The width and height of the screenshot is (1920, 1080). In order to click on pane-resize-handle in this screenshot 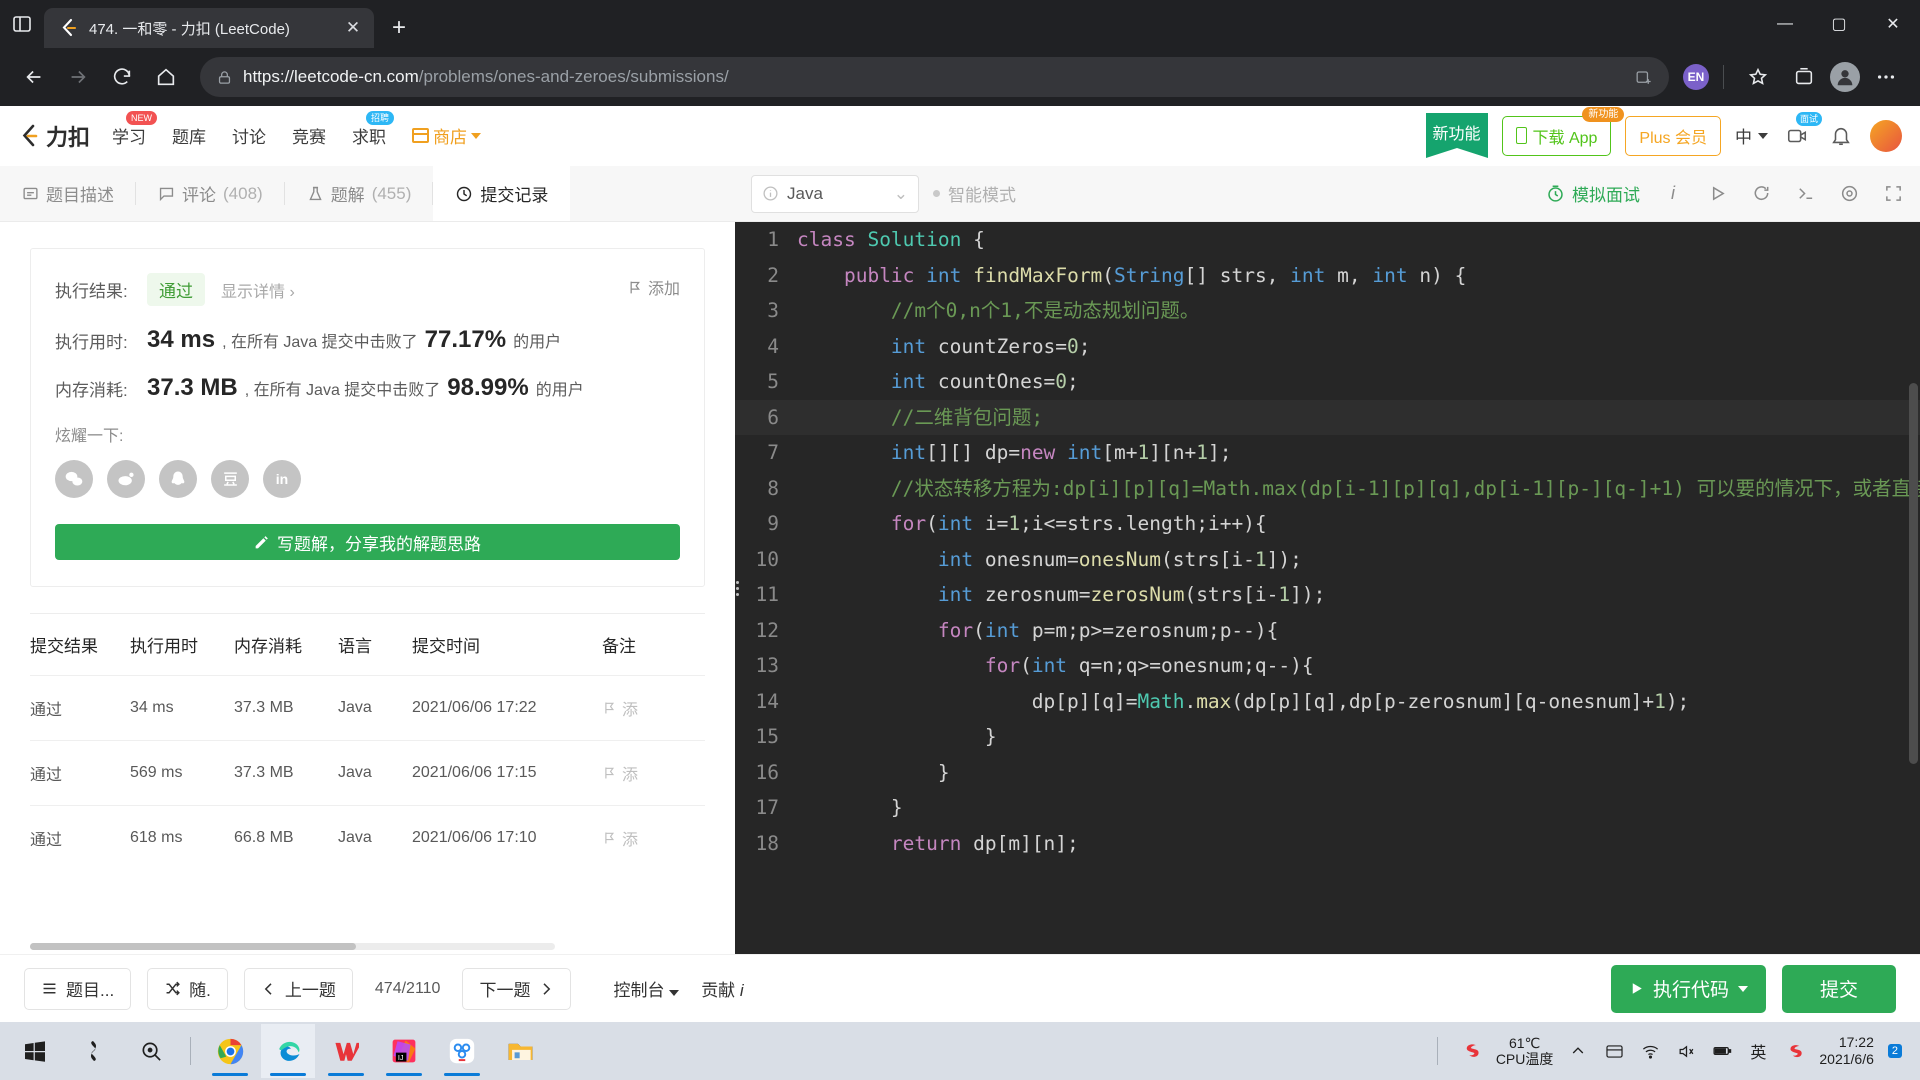, I will do `click(737, 588)`.